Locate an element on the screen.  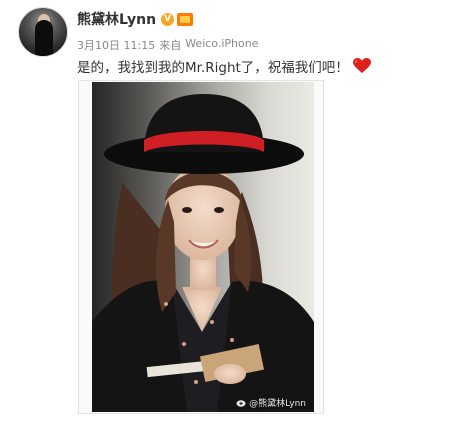
heart-icon is located at coordinates (361, 66).